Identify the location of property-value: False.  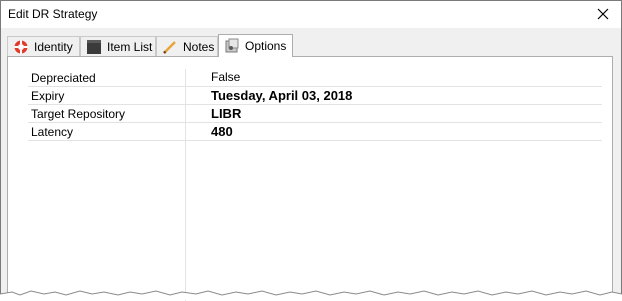
(225, 77).